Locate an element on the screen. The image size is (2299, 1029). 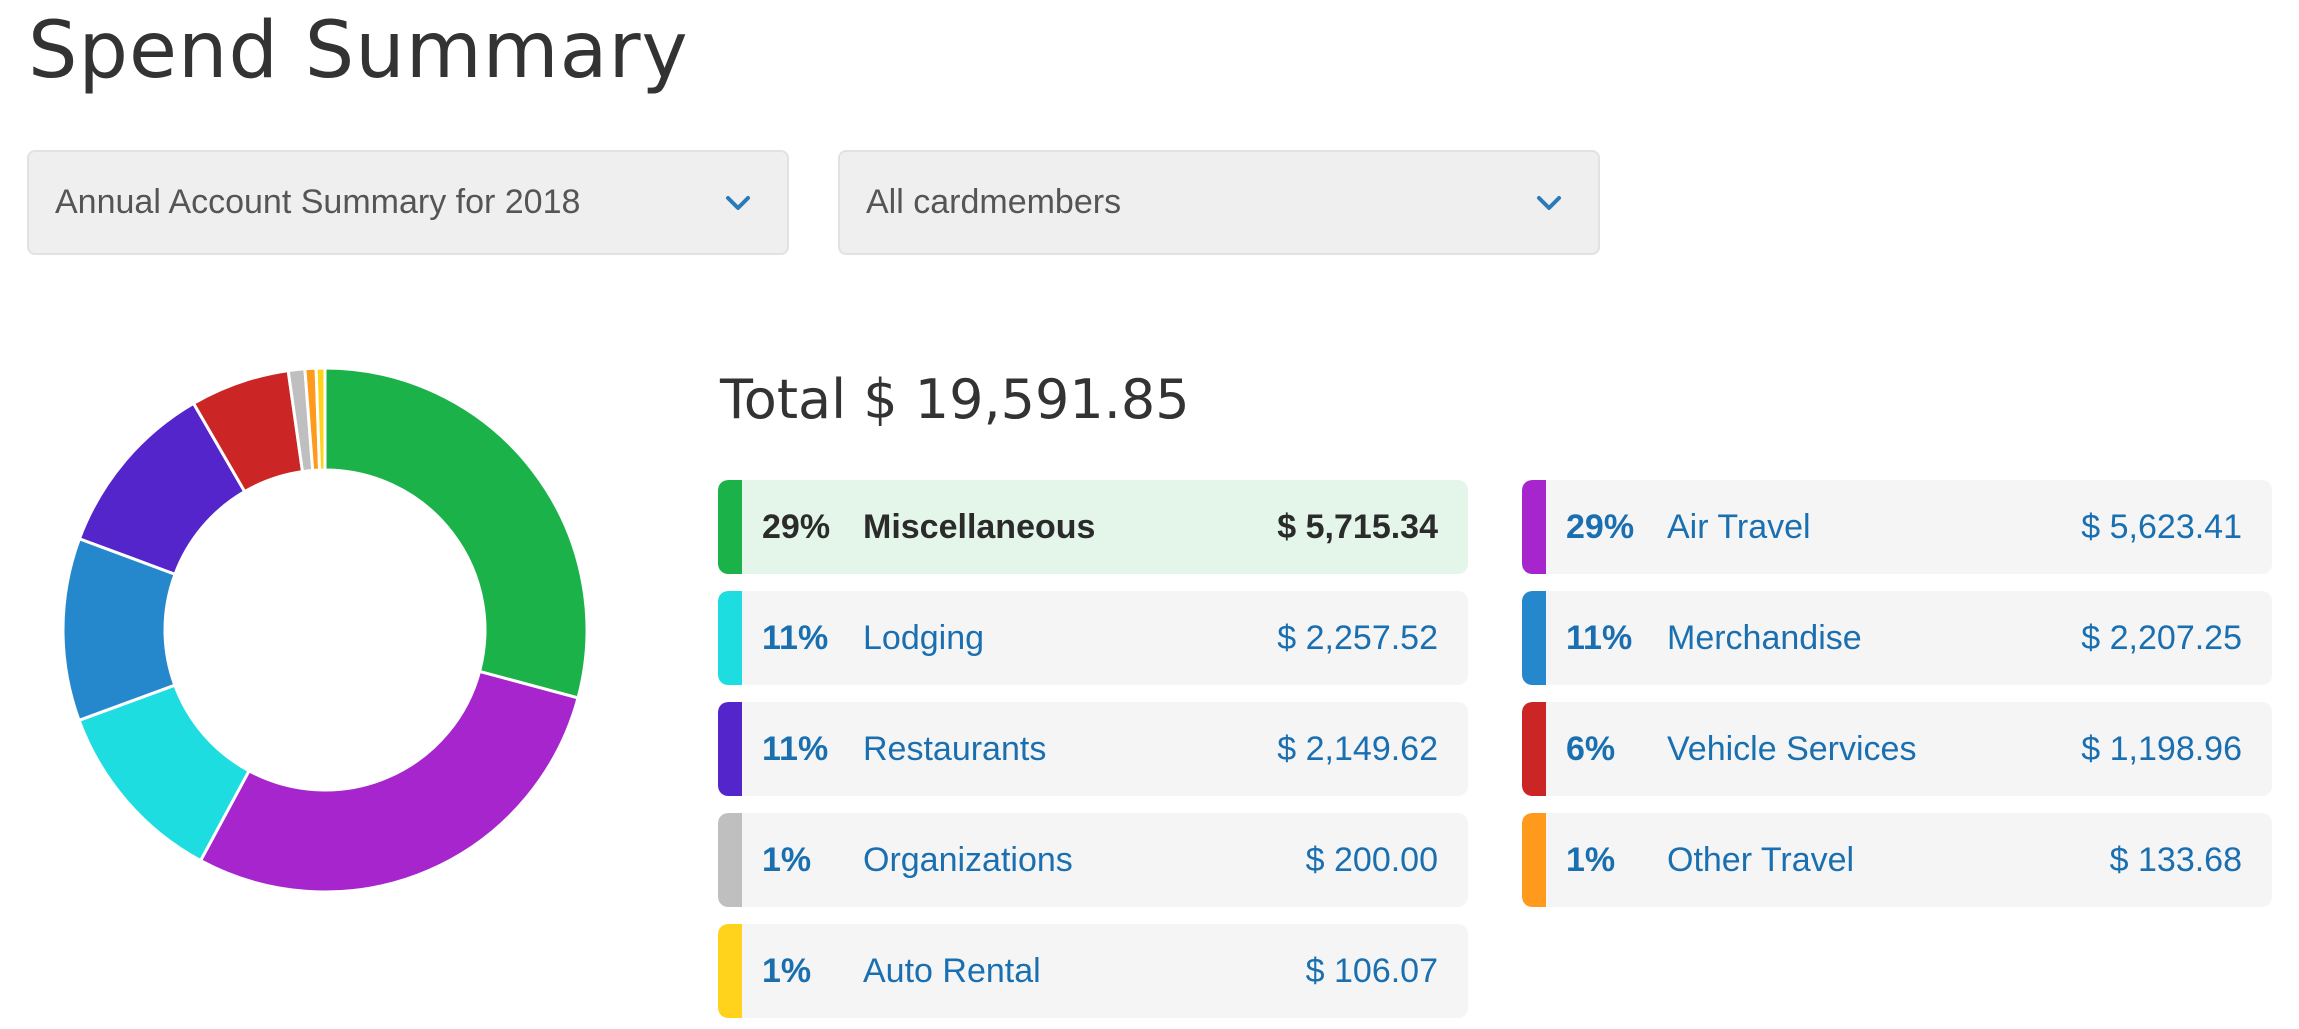
category-name: Miscellaneous is located at coordinates (979, 527).